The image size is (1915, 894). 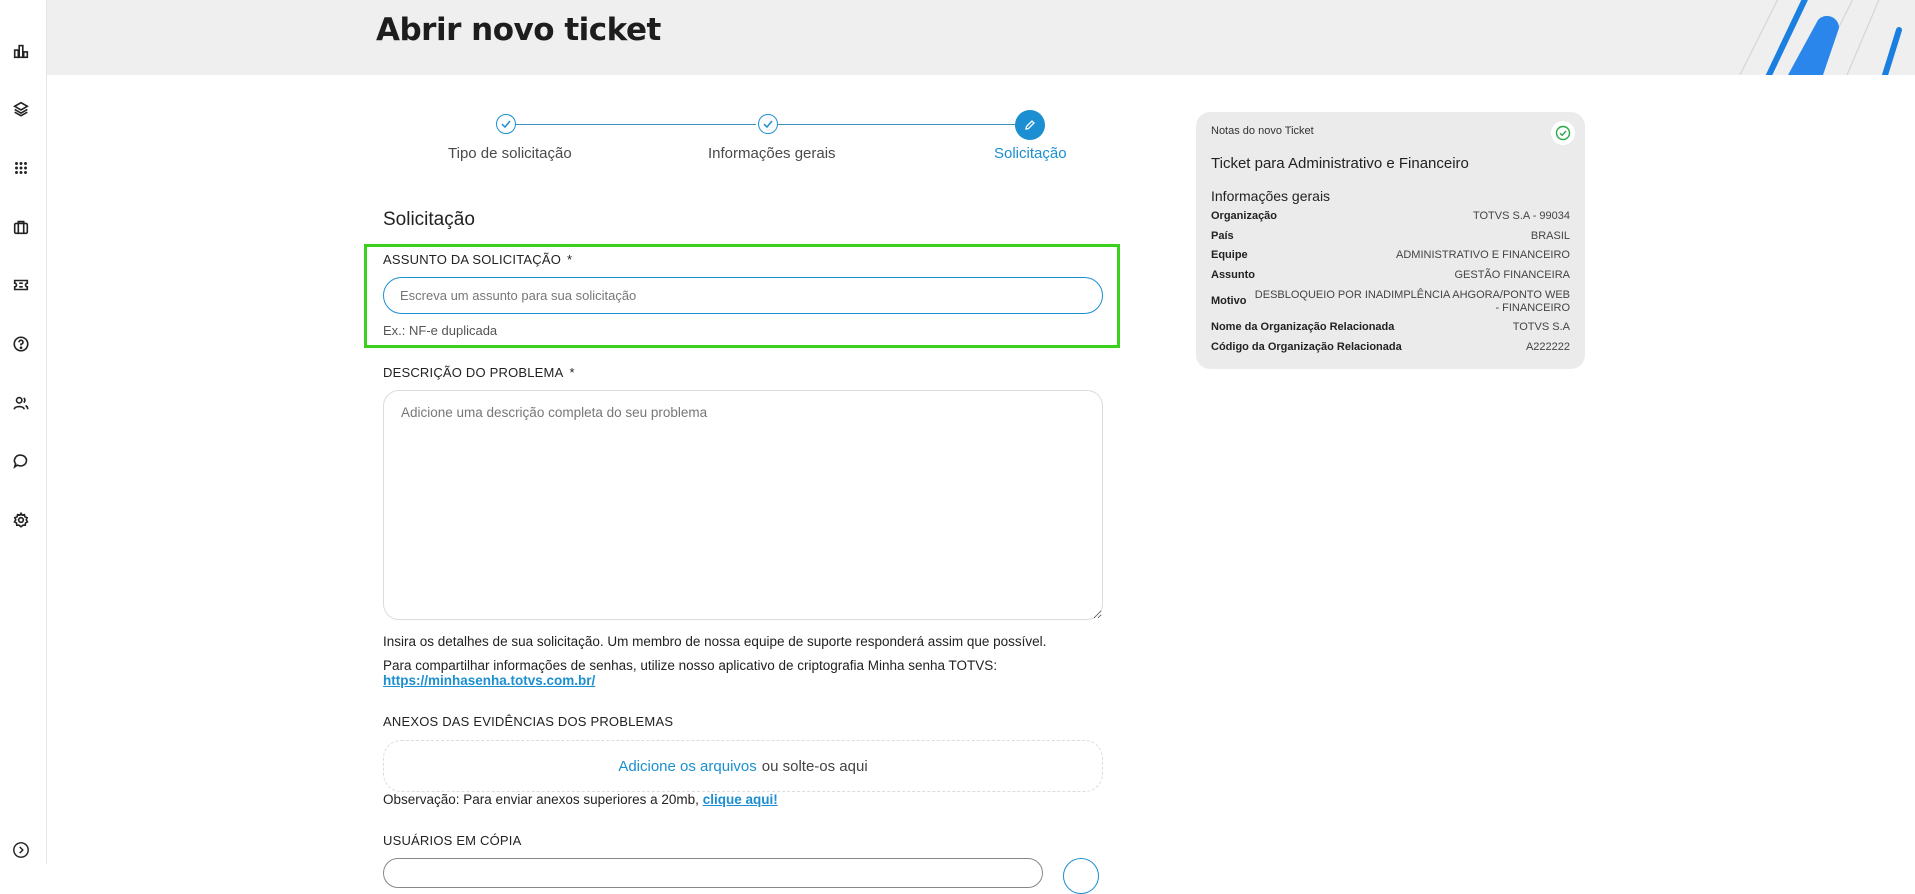 What do you see at coordinates (1547, 347) in the screenshot?
I see `note-value: A222222` at bounding box center [1547, 347].